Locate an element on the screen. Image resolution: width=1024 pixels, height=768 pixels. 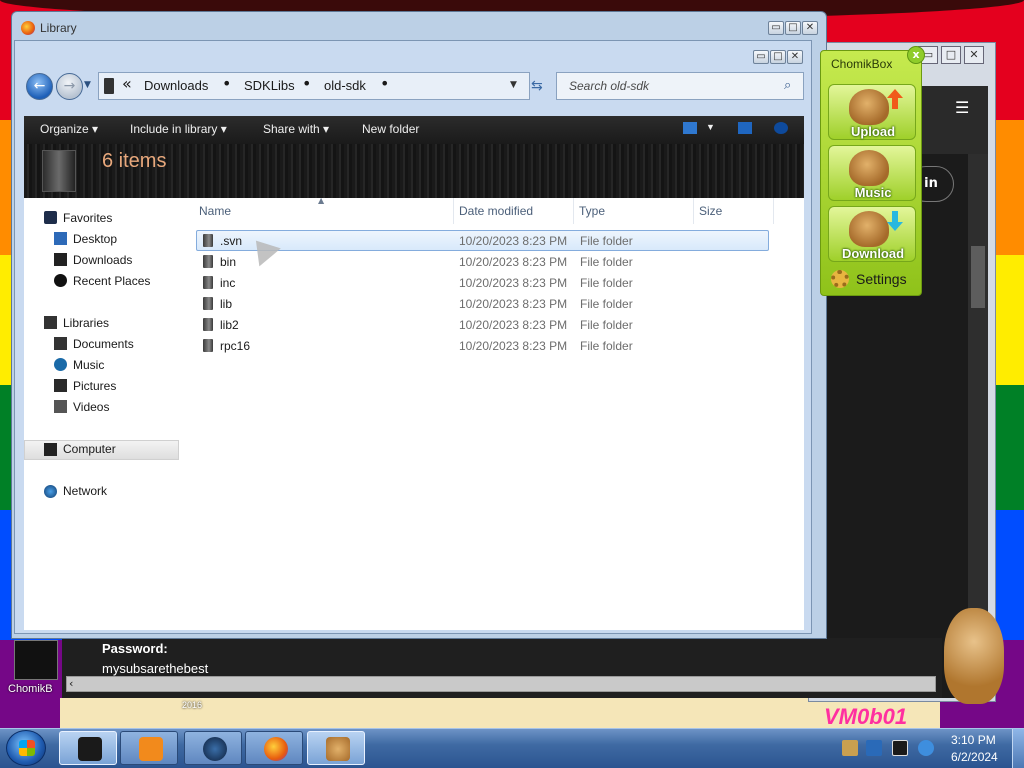
close-button: ✕ is located at coordinates (795, 57).